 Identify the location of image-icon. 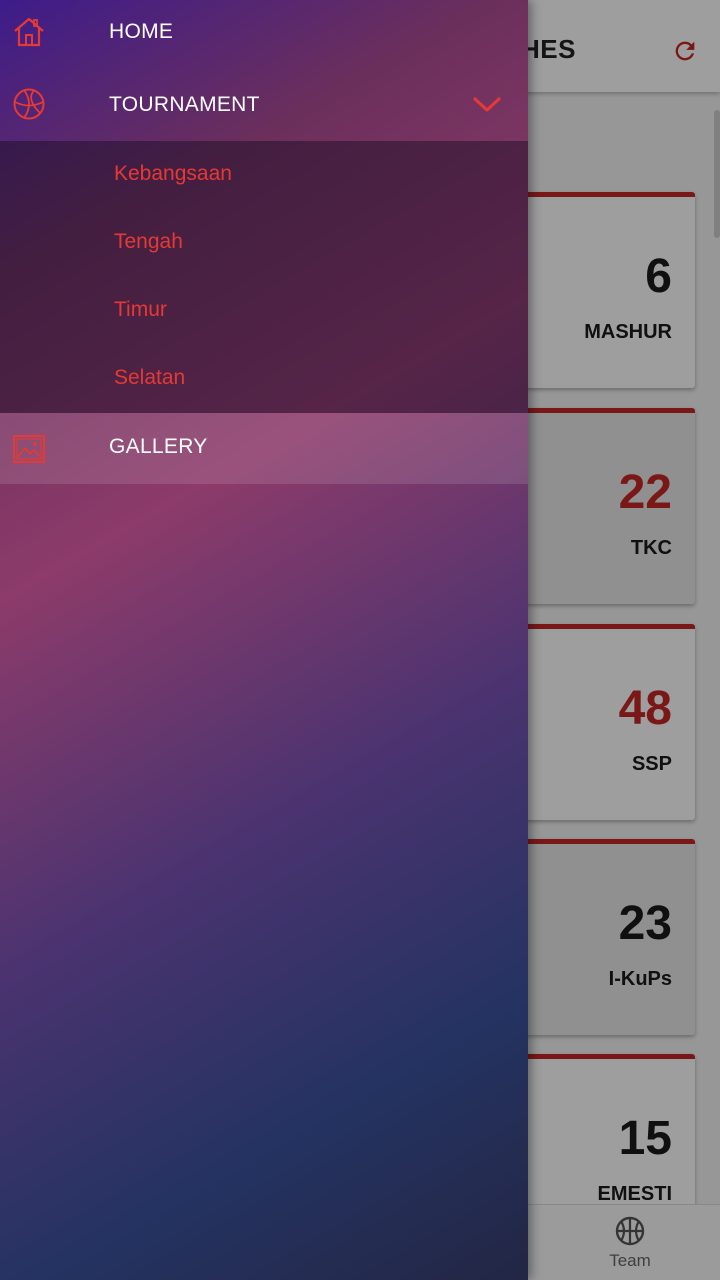
(29, 449).